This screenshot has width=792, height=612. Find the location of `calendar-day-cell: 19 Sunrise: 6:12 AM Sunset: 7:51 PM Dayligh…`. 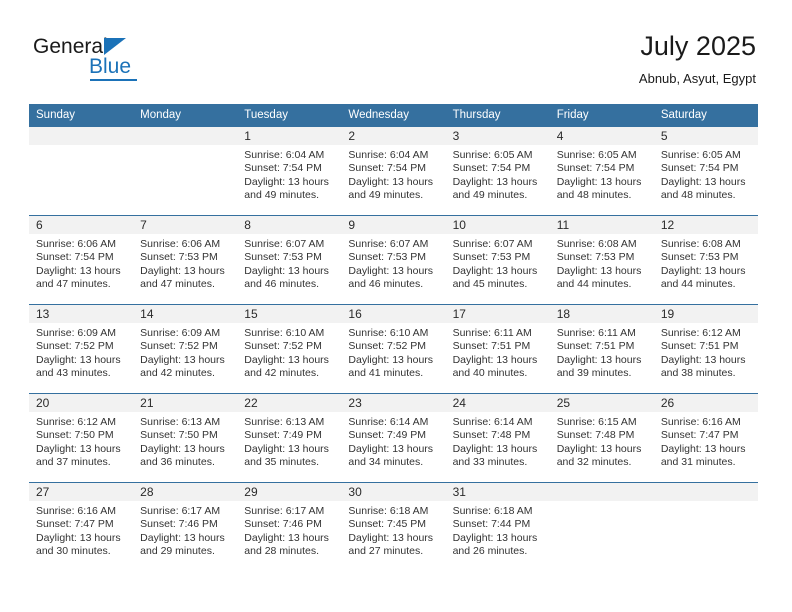

calendar-day-cell: 19 Sunrise: 6:12 AM Sunset: 7:51 PM Dayligh… is located at coordinates (705, 349).